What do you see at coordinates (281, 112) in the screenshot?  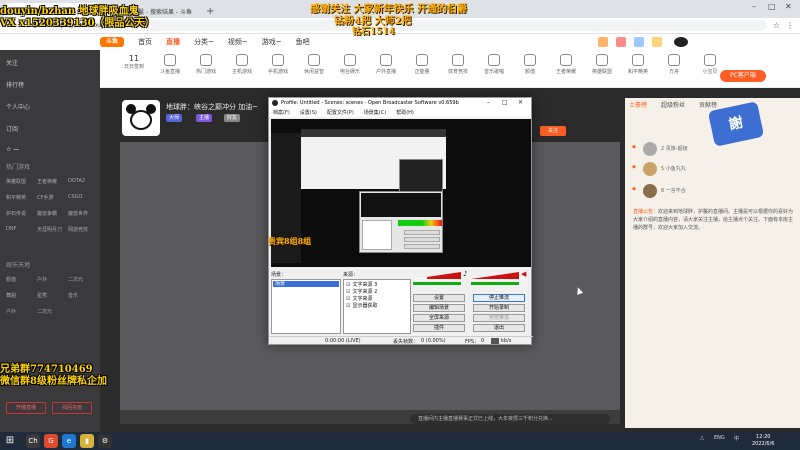 I see `obs-menu-item: 档案(F)` at bounding box center [281, 112].